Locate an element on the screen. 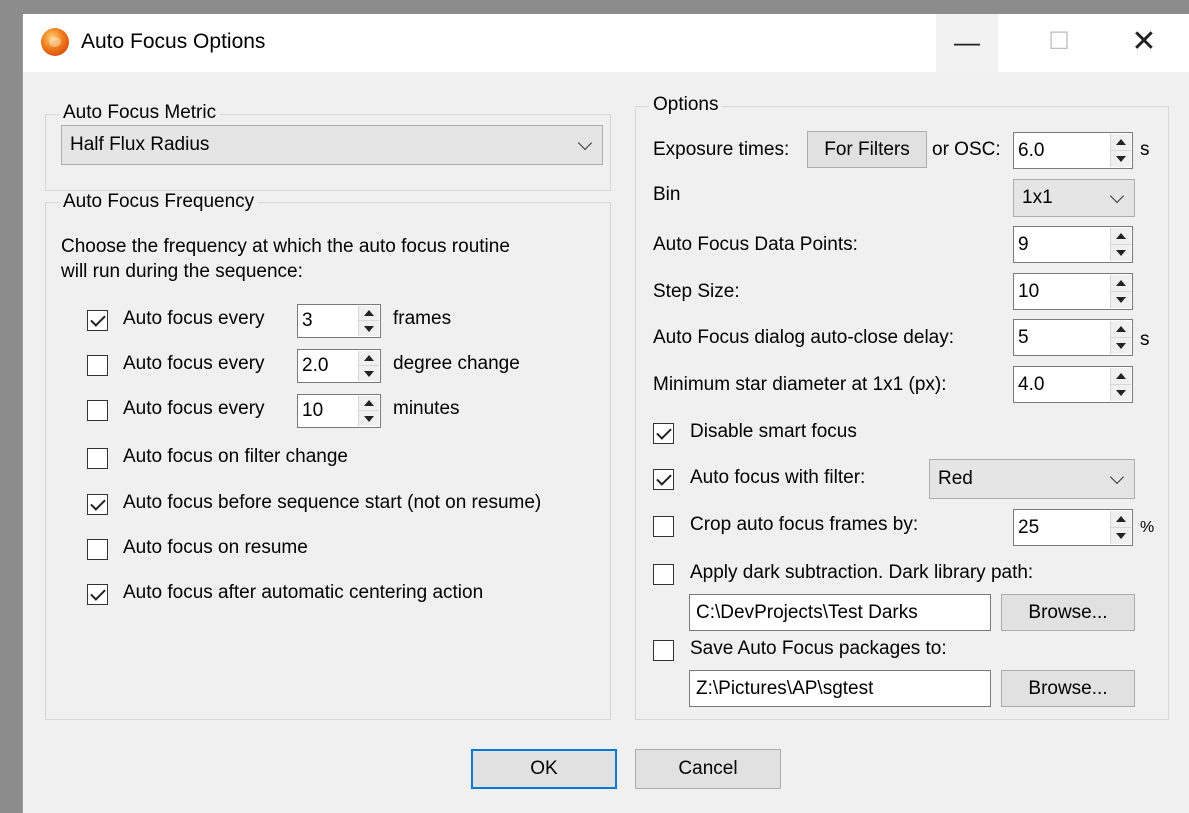 The width and height of the screenshot is (1189, 813). step-size-value: 10 is located at coordinates (1029, 291).